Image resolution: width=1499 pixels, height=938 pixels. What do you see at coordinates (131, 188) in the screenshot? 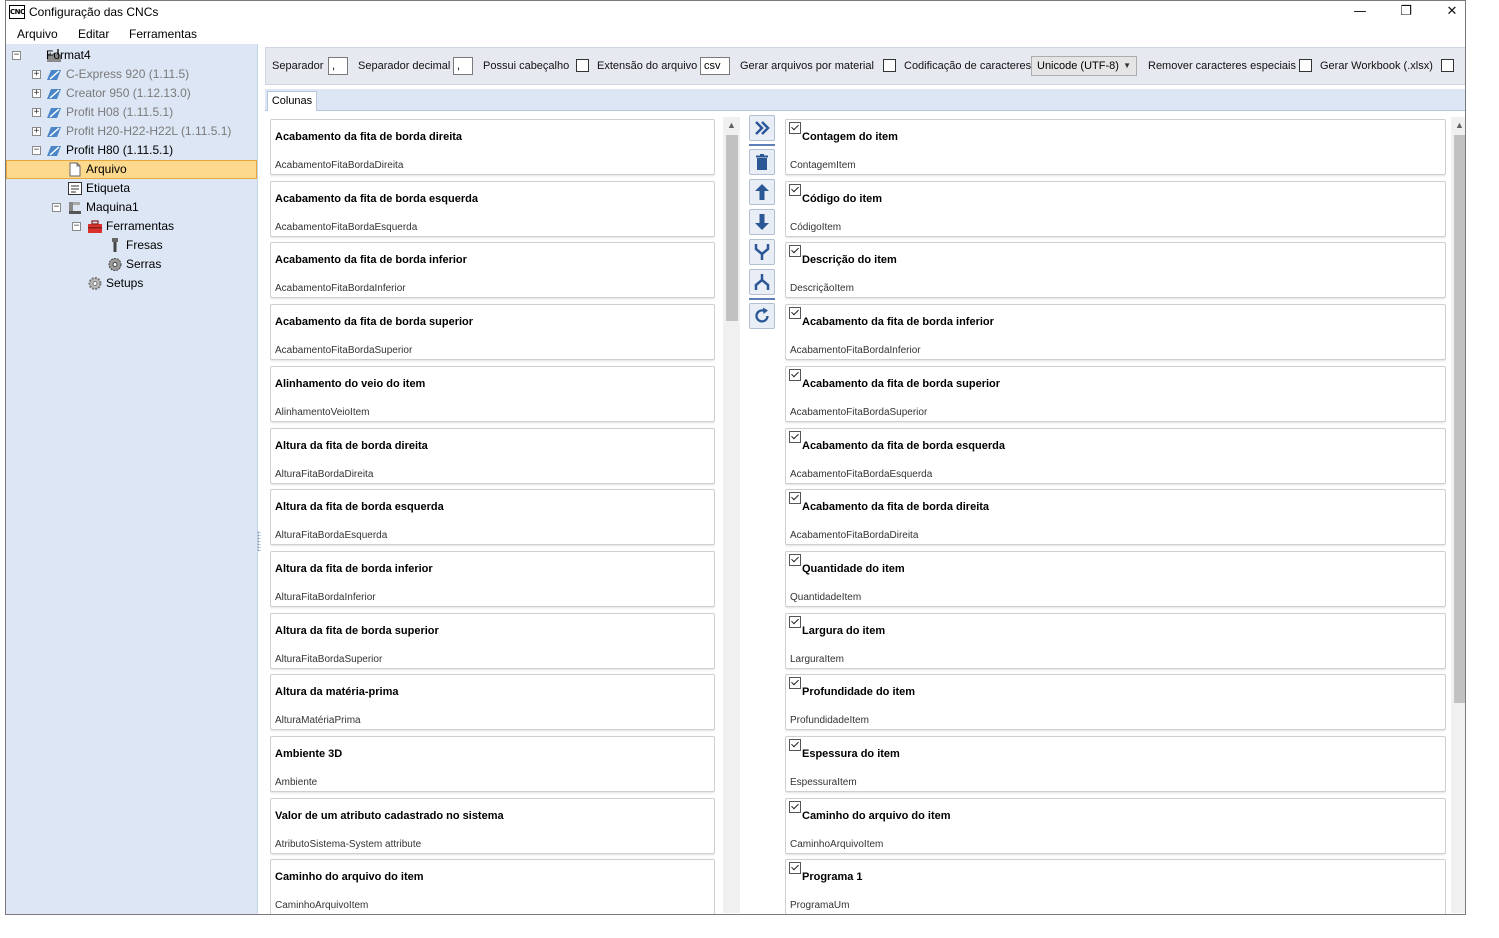
I see `tree-node-etiqueta: Etiqueta` at bounding box center [131, 188].